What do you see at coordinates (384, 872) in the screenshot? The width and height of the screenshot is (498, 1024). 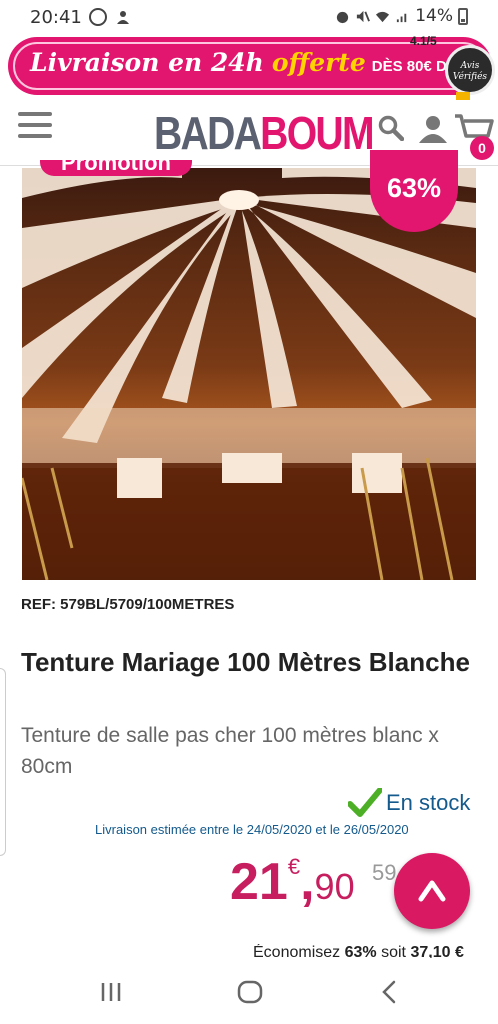 I see `old-price: 59` at bounding box center [384, 872].